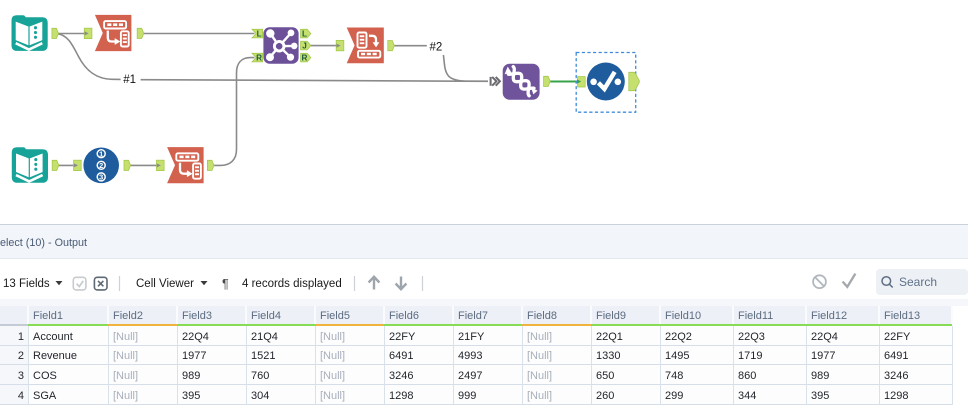 The width and height of the screenshot is (968, 411). What do you see at coordinates (292, 284) in the screenshot?
I see `svg-text: 4 records displayed` at bounding box center [292, 284].